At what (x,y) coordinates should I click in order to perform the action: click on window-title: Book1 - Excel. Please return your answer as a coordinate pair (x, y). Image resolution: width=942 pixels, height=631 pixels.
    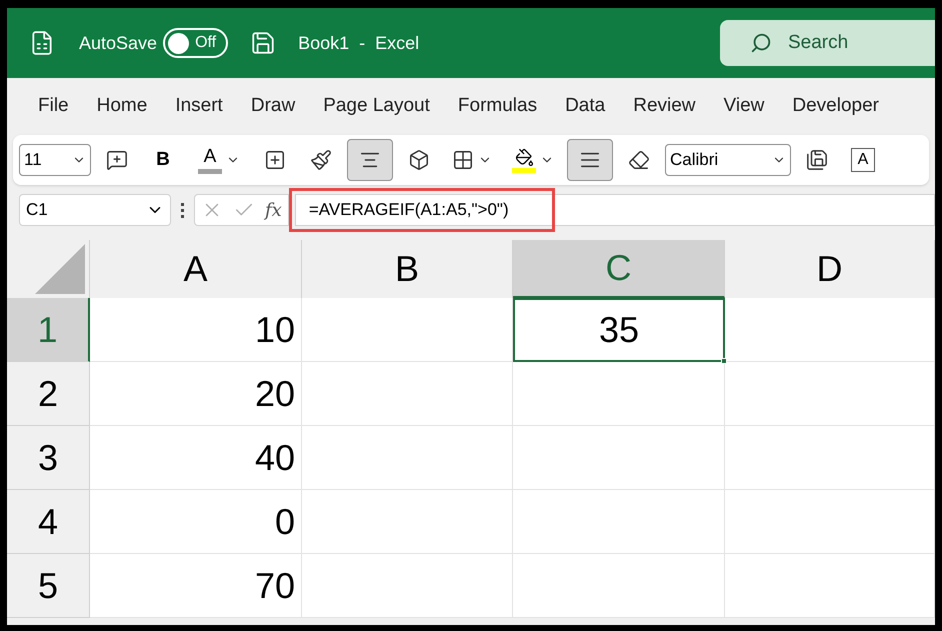
    Looking at the image, I should click on (359, 43).